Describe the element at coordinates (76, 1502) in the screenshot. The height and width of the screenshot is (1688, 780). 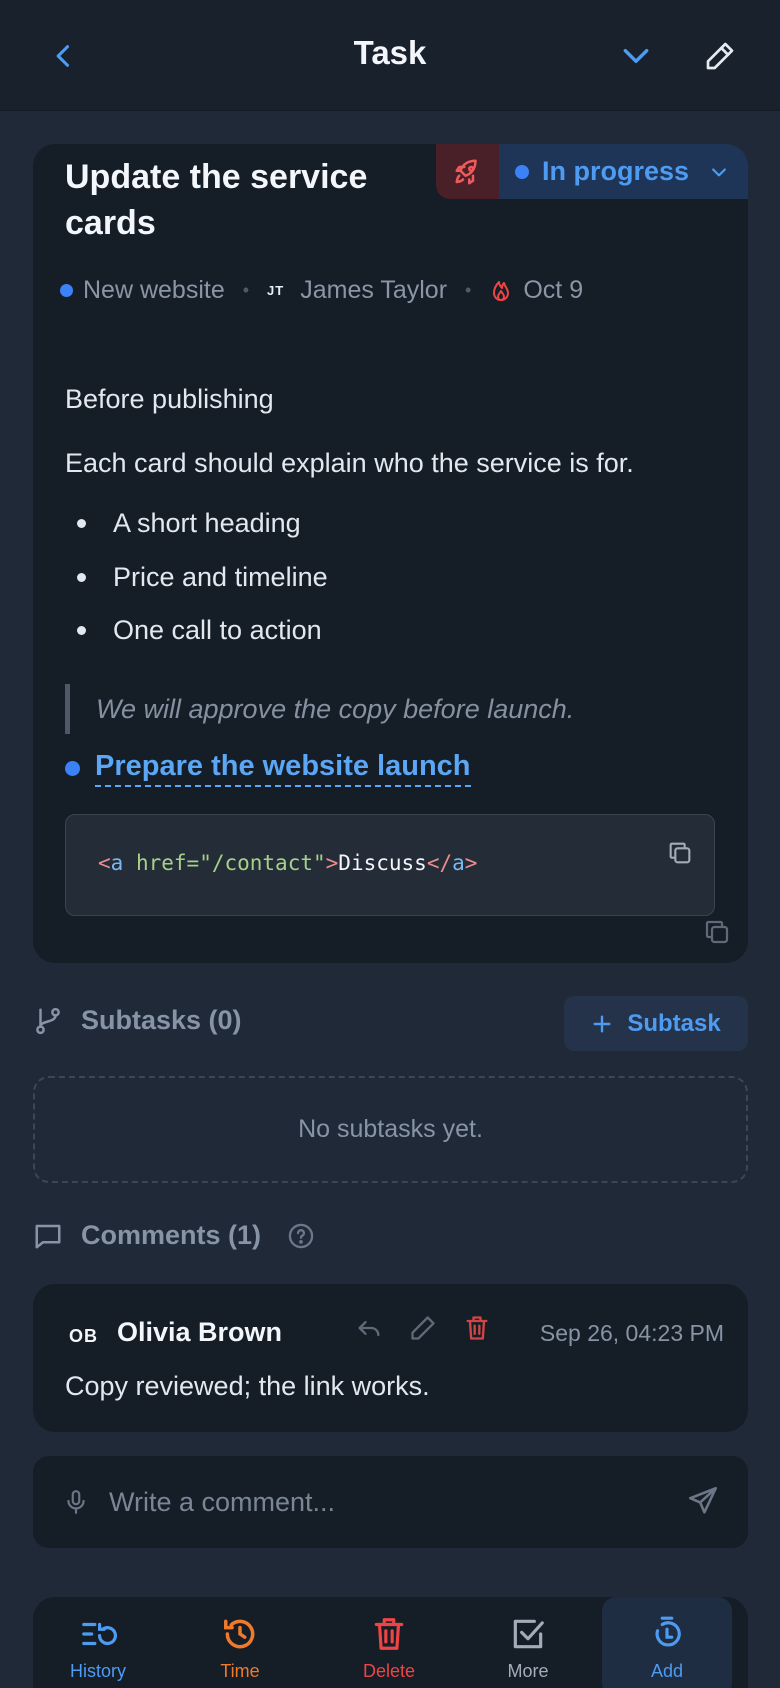
I see `mic-icon` at that location.